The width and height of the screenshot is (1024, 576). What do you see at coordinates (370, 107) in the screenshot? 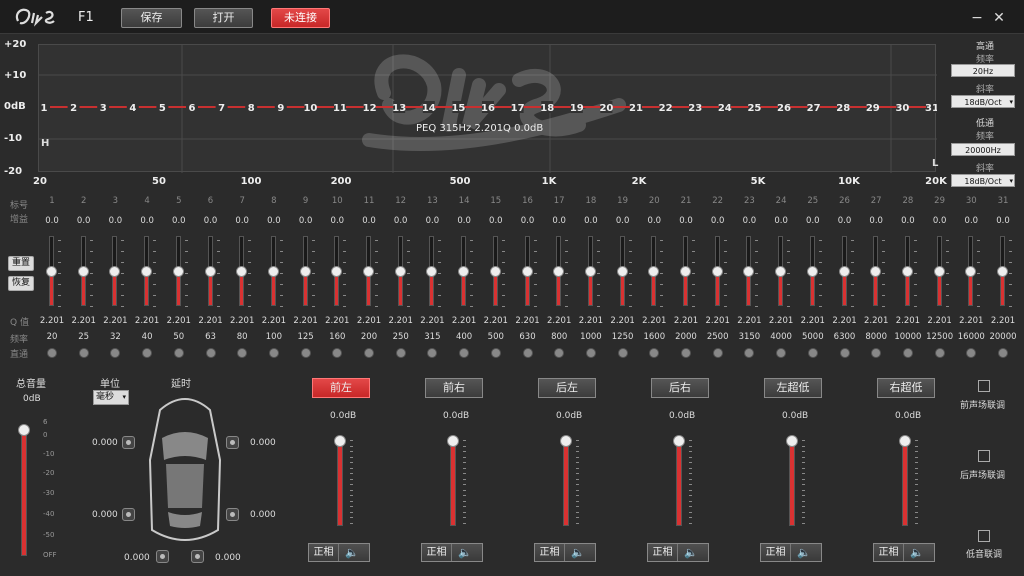
I see `eq-point-12: 12` at bounding box center [370, 107].